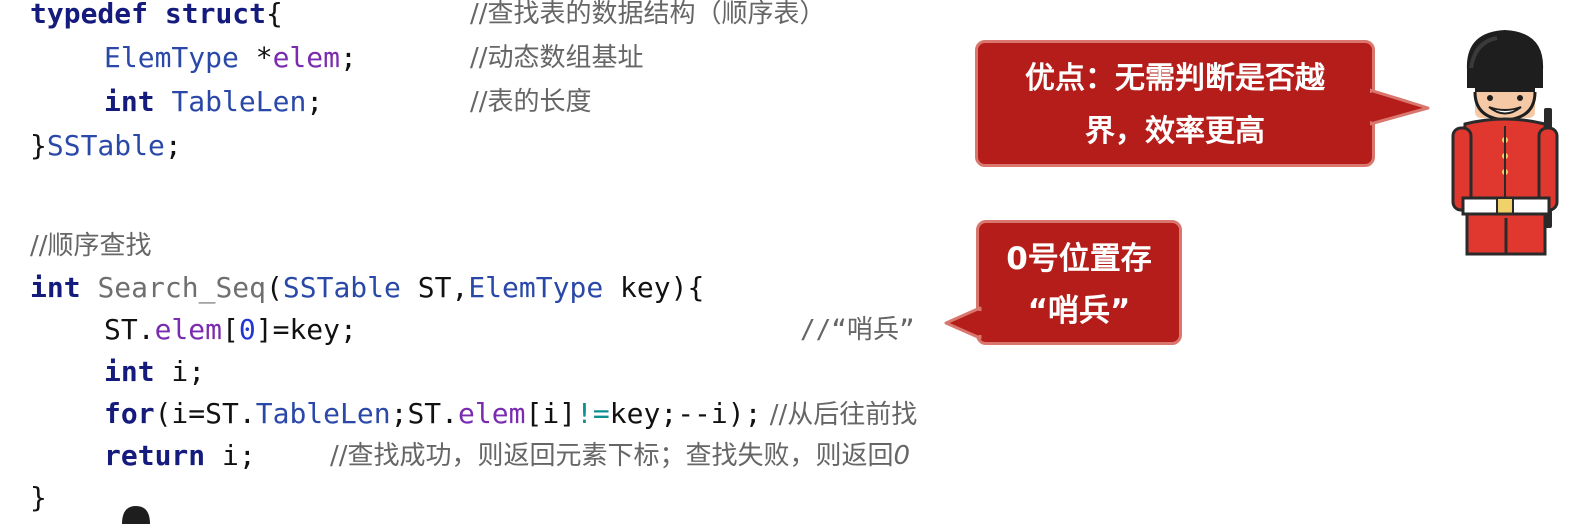 The height and width of the screenshot is (524, 1578). I want to click on keyword-return: return, so click(155, 455).